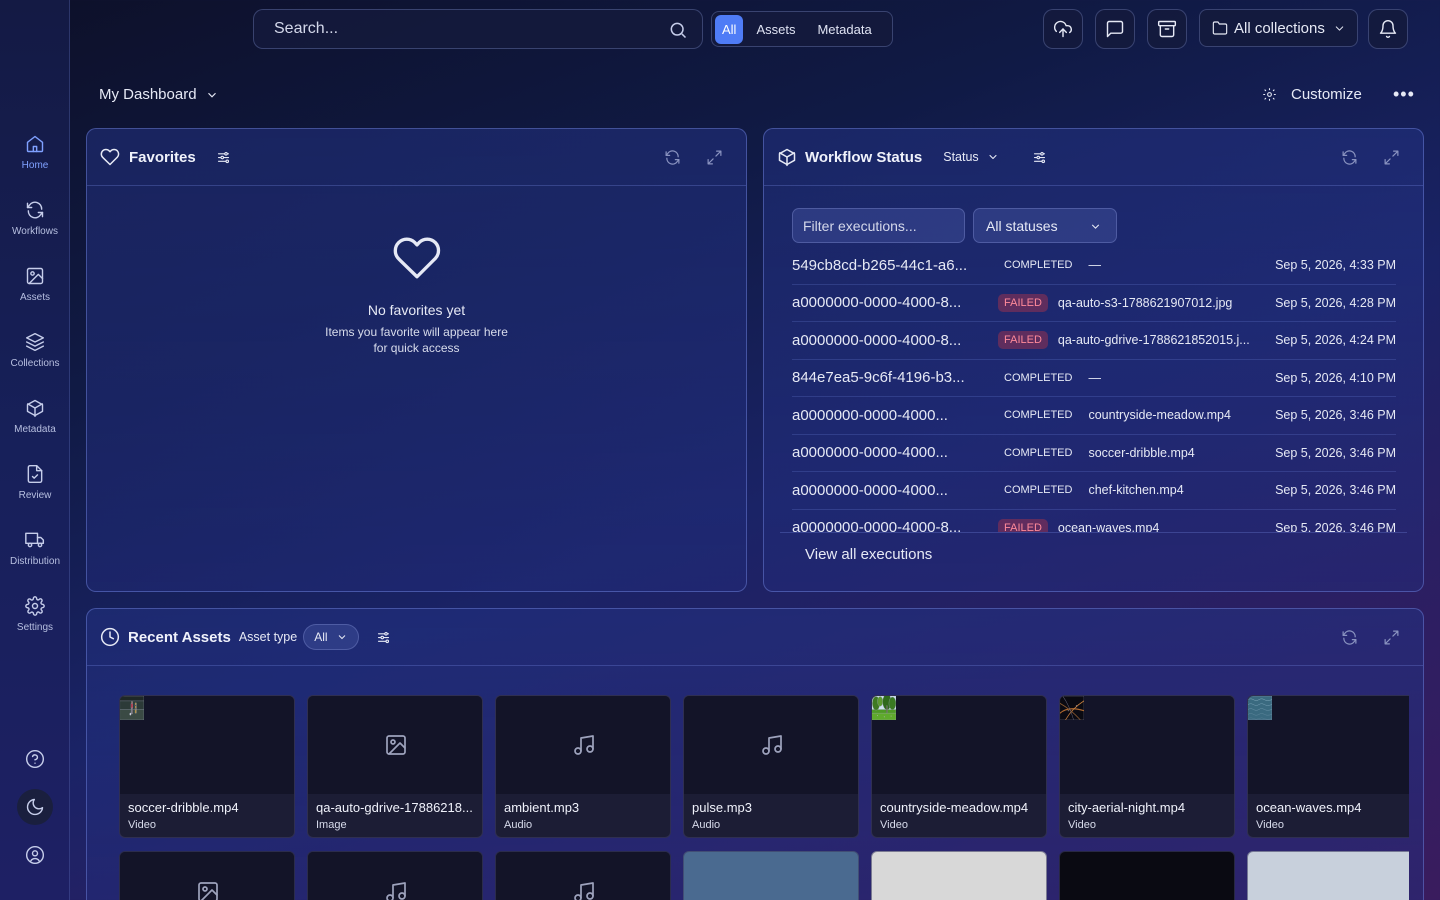  Describe the element at coordinates (159, 94) in the screenshot. I see `dashboard-selector: My Dashboard` at that location.